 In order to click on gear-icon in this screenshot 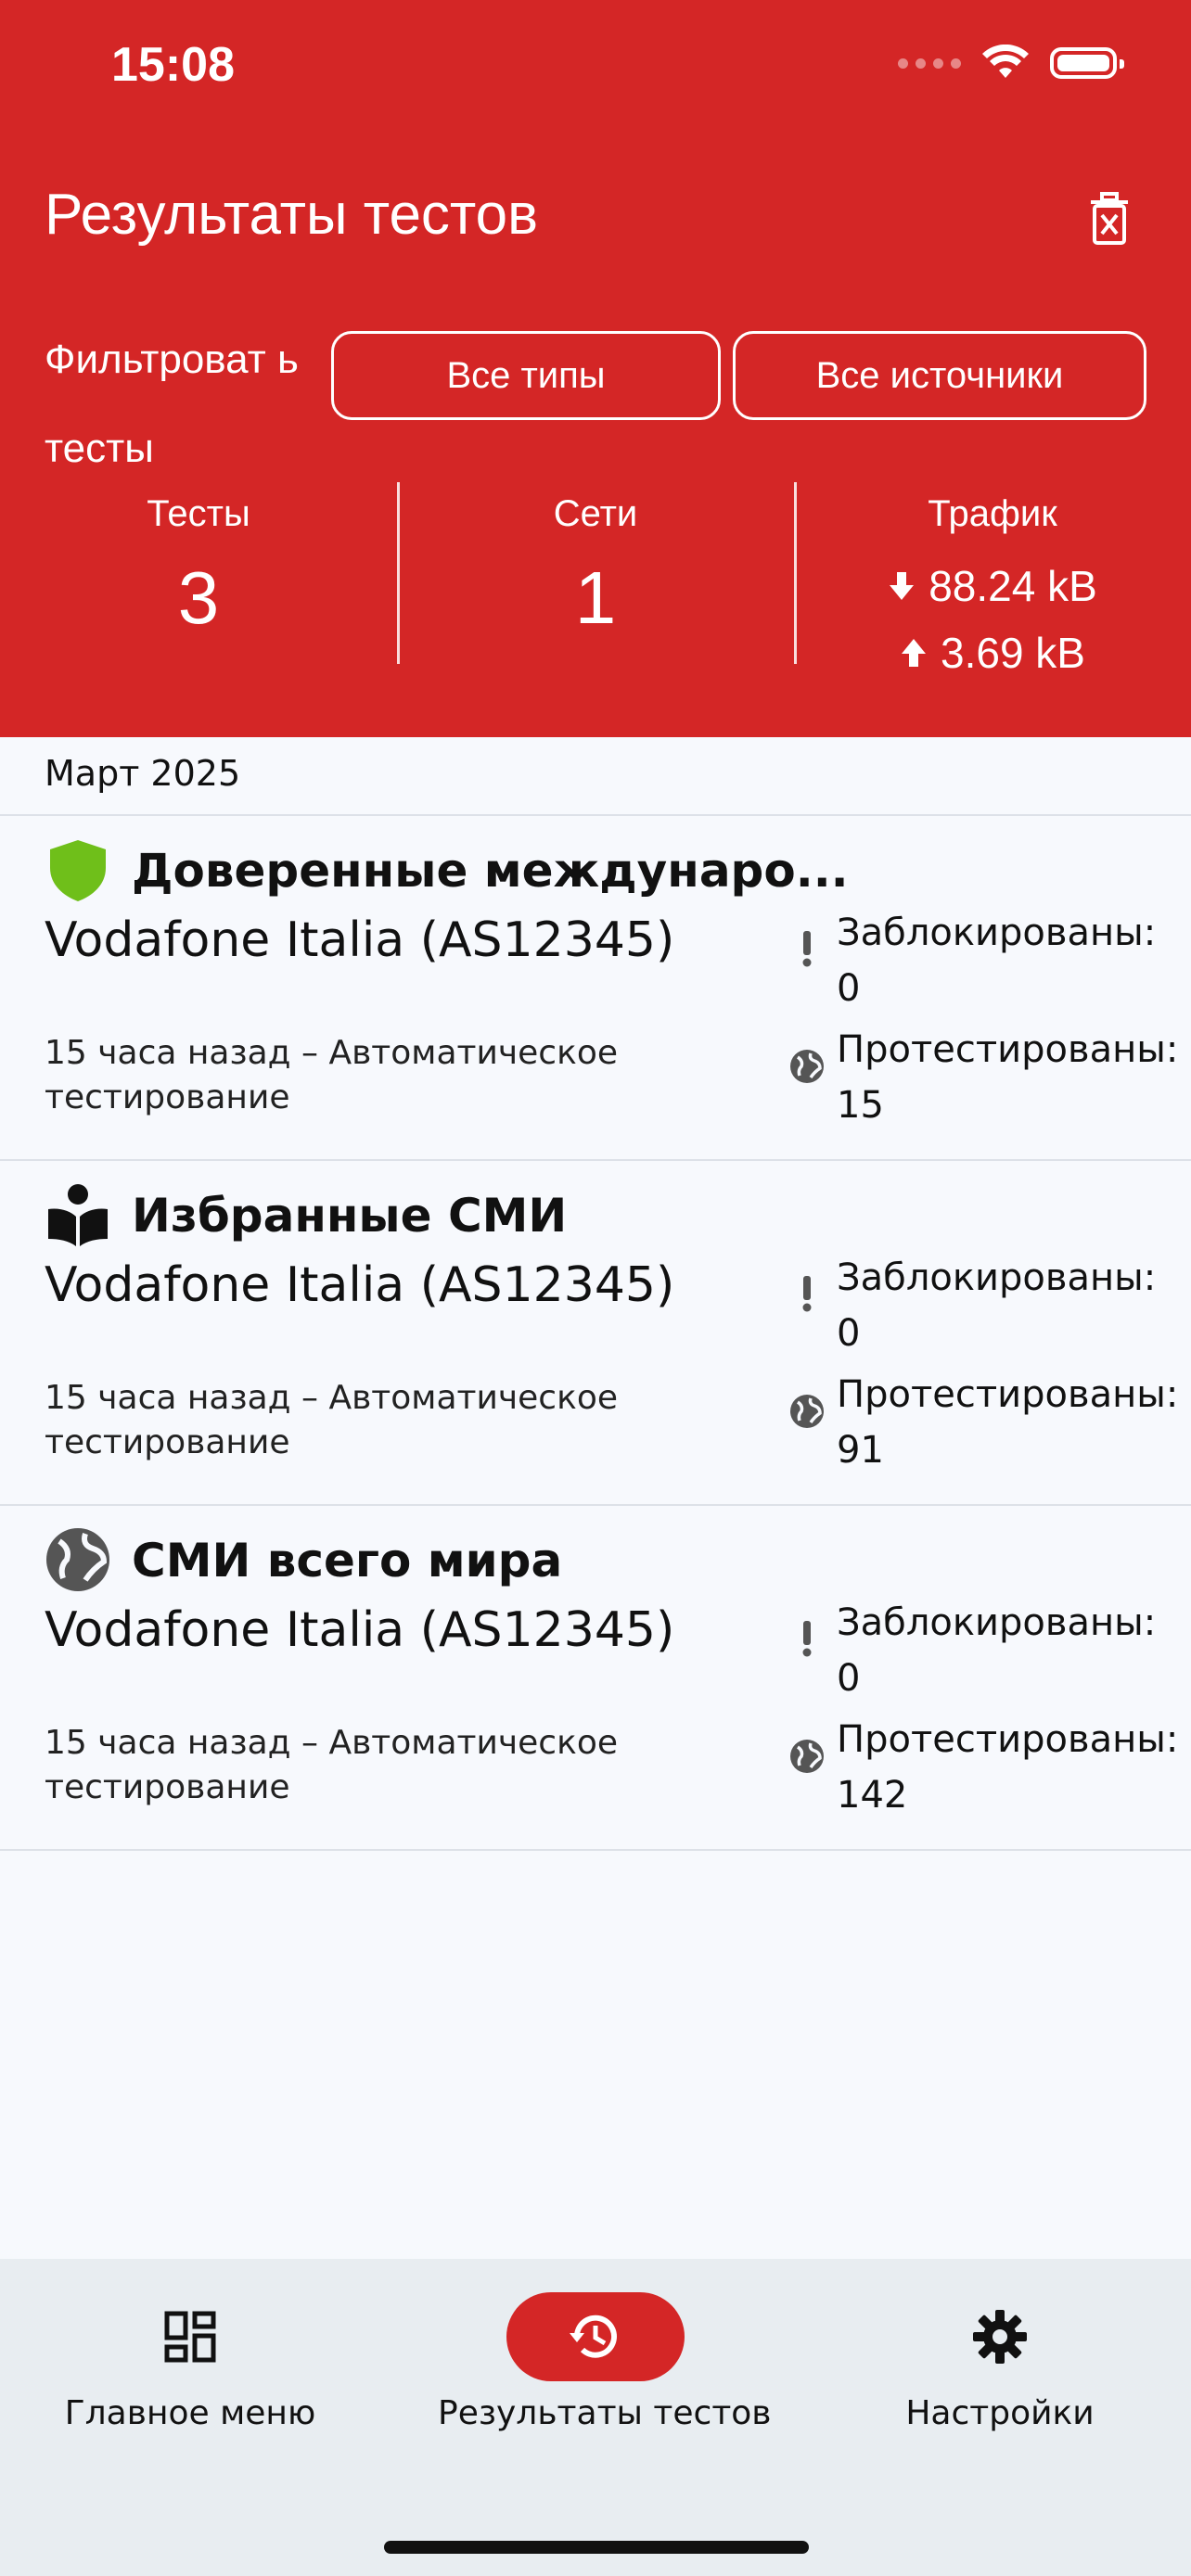, I will do `click(1000, 2337)`.